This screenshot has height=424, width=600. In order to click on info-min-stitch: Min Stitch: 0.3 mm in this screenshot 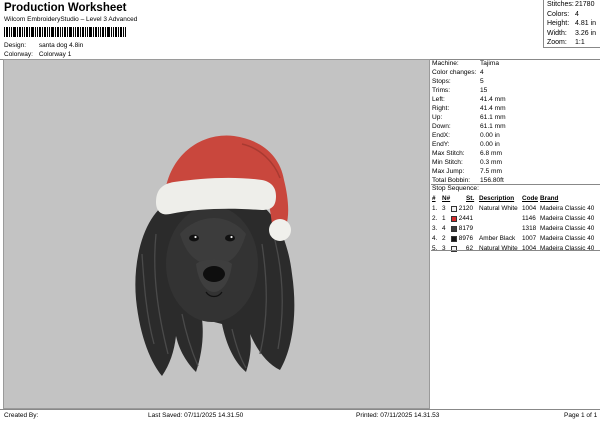, I will do `click(467, 162)`.